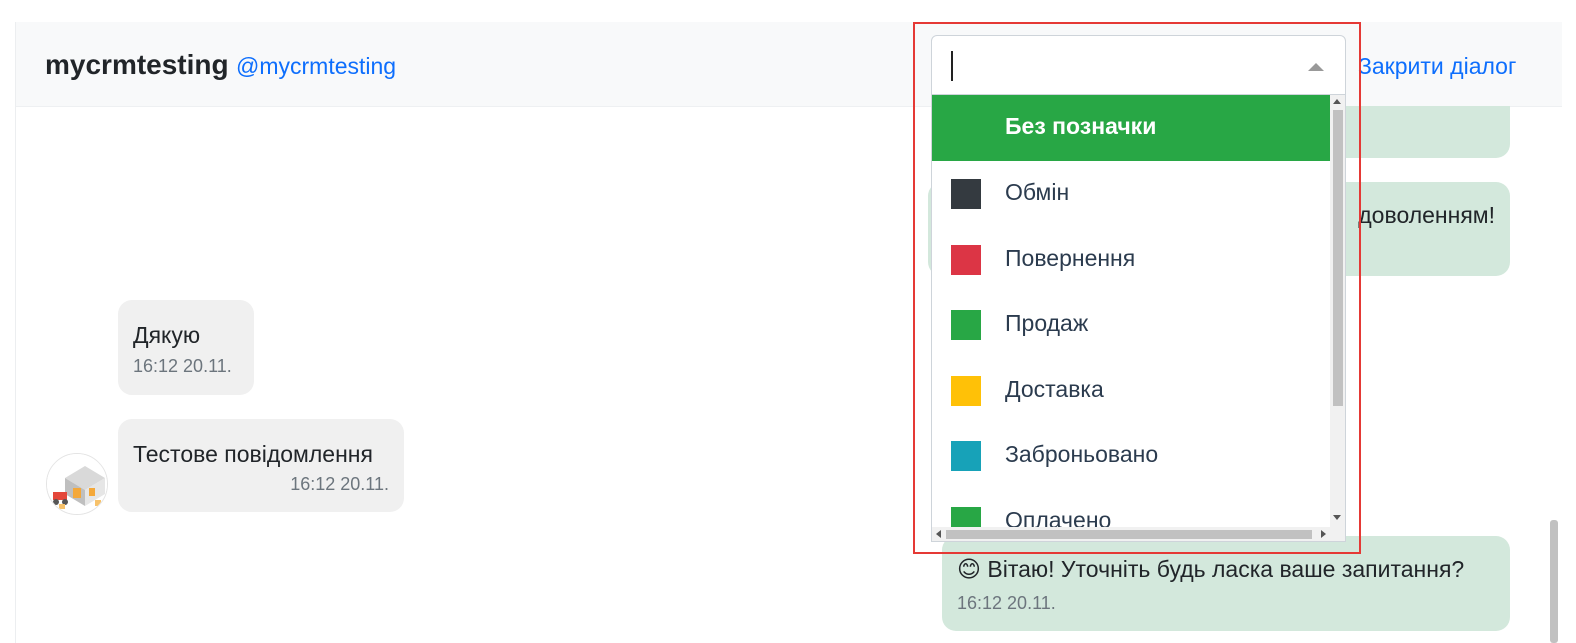 The height and width of the screenshot is (643, 1576). Describe the element at coordinates (938, 534) in the screenshot. I see `scroll-left-arrow-icon` at that location.